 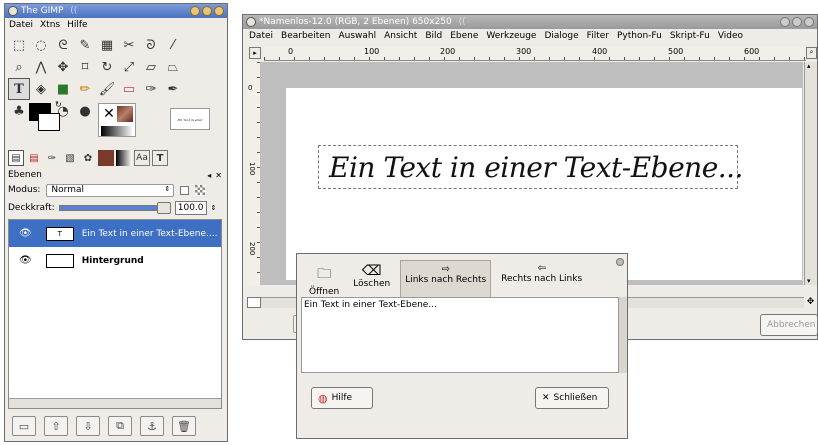 I want to click on pencil-icon: ✏, so click(x=85, y=89).